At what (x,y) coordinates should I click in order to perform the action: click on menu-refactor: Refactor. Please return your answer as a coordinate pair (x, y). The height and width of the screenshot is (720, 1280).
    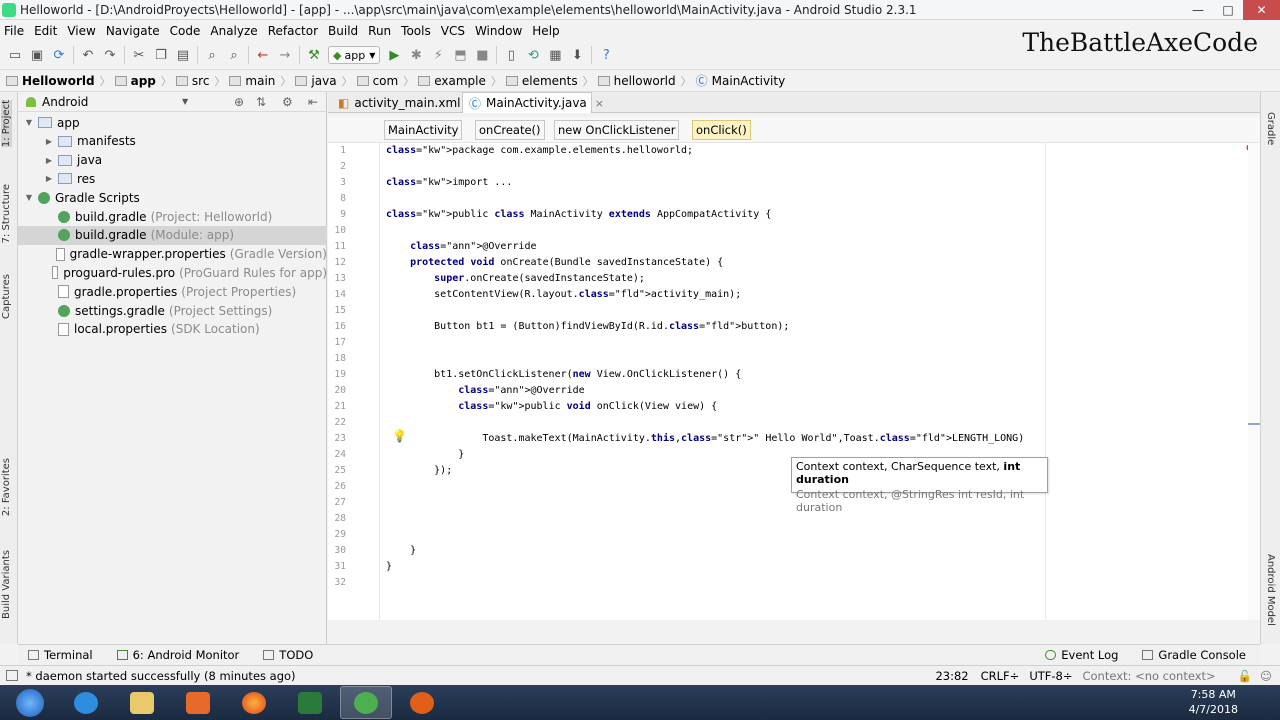
    Looking at the image, I should click on (294, 31).